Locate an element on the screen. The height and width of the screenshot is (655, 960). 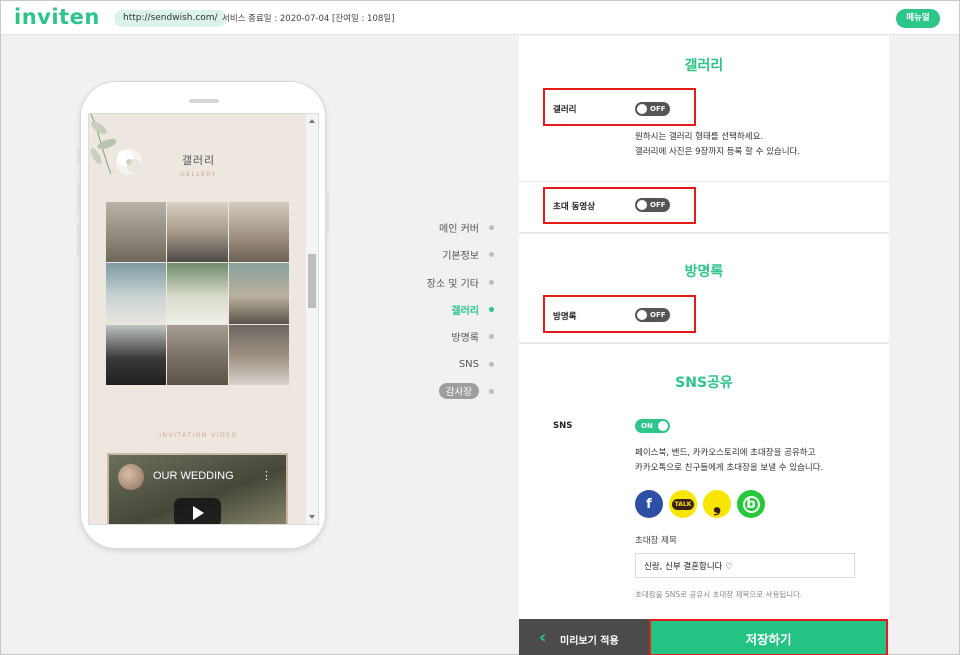
facebook-icon-glyph: f is located at coordinates (649, 504).